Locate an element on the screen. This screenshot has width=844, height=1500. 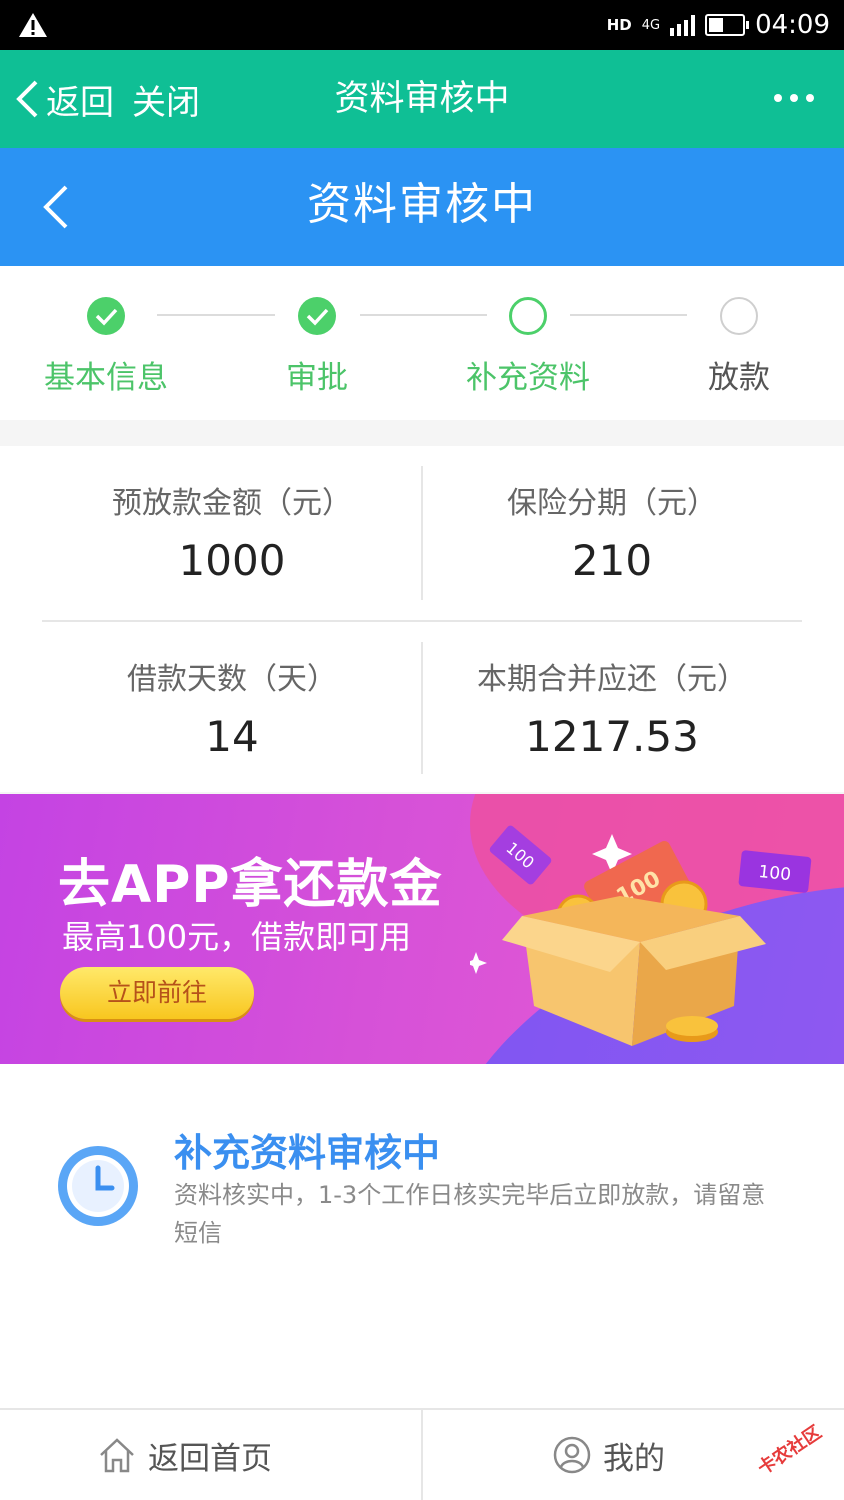
loan-days: 借款天数（天） 14 is located at coordinates (232, 707).